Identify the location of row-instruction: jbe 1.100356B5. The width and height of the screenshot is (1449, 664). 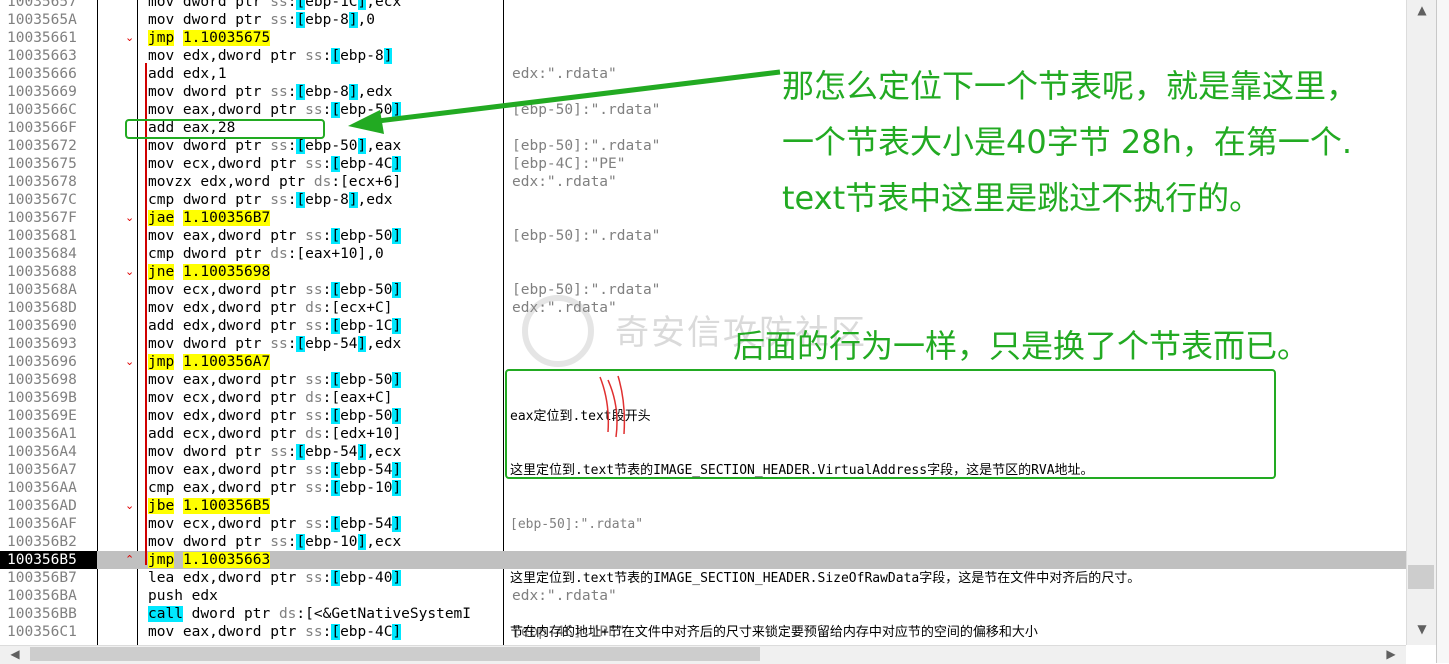
(209, 506).